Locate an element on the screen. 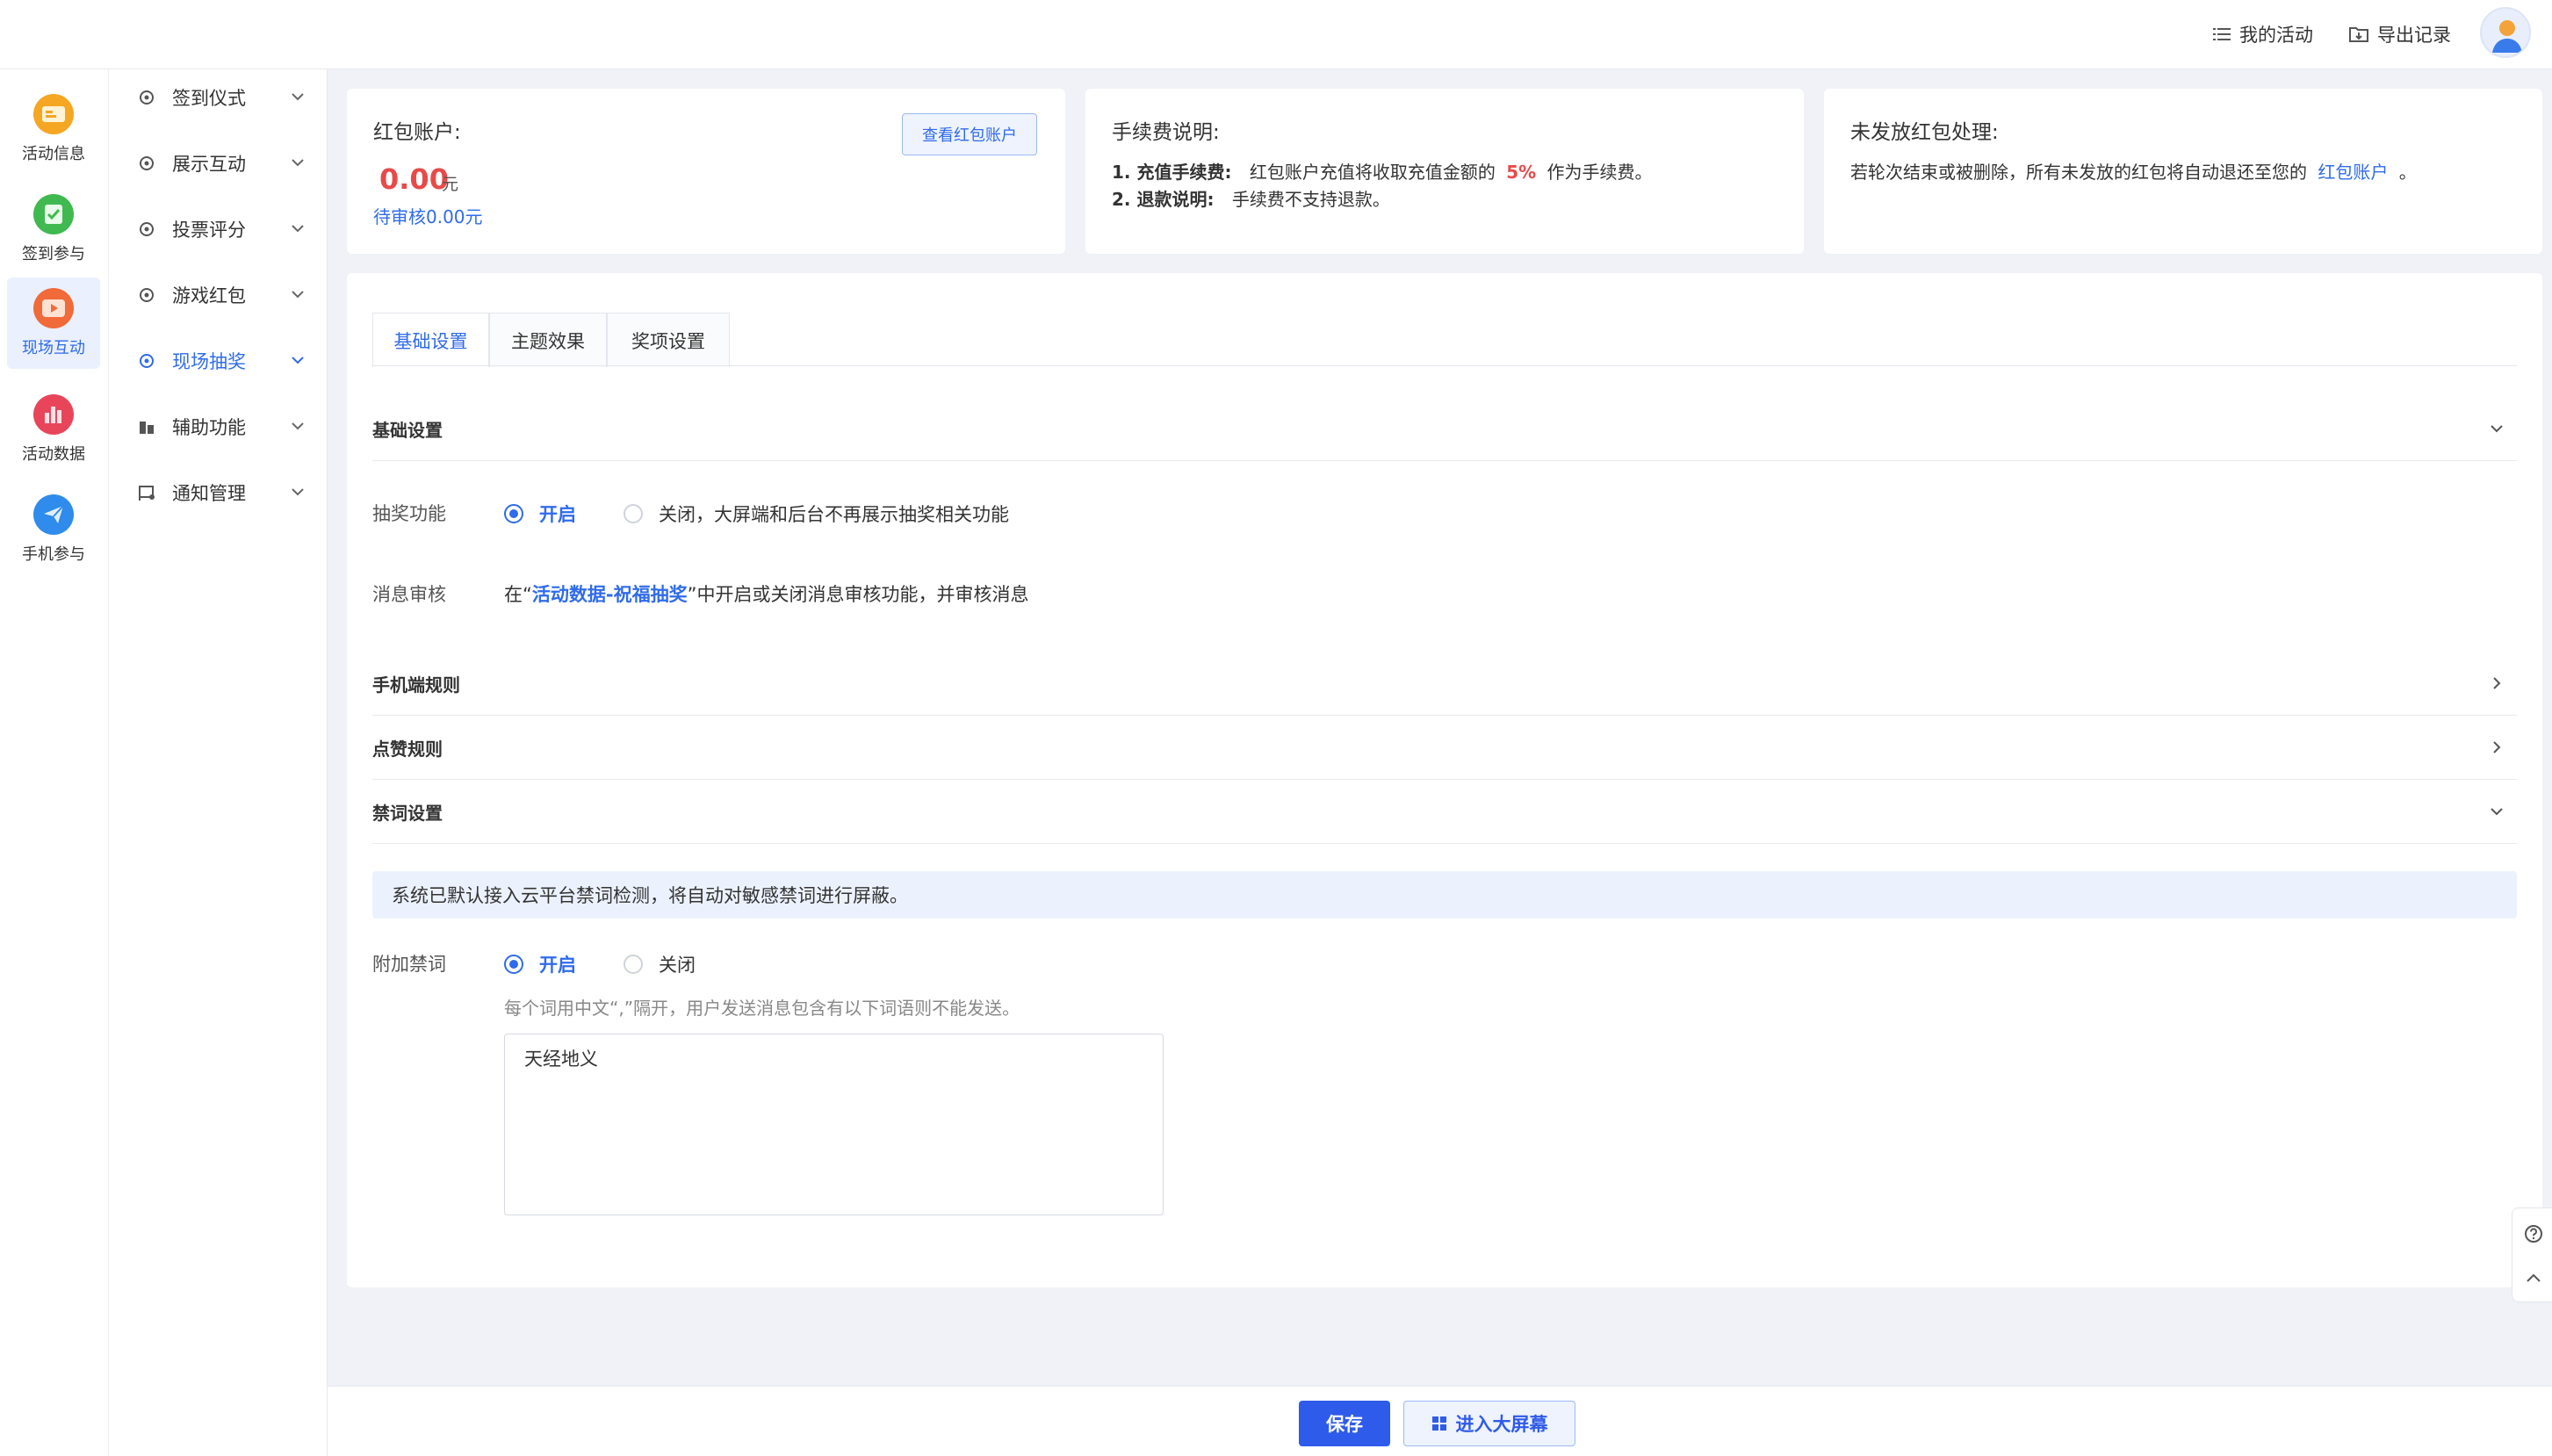 Image resolution: width=2552 pixels, height=1456 pixels. chevron-right-icon is located at coordinates (2497, 747).